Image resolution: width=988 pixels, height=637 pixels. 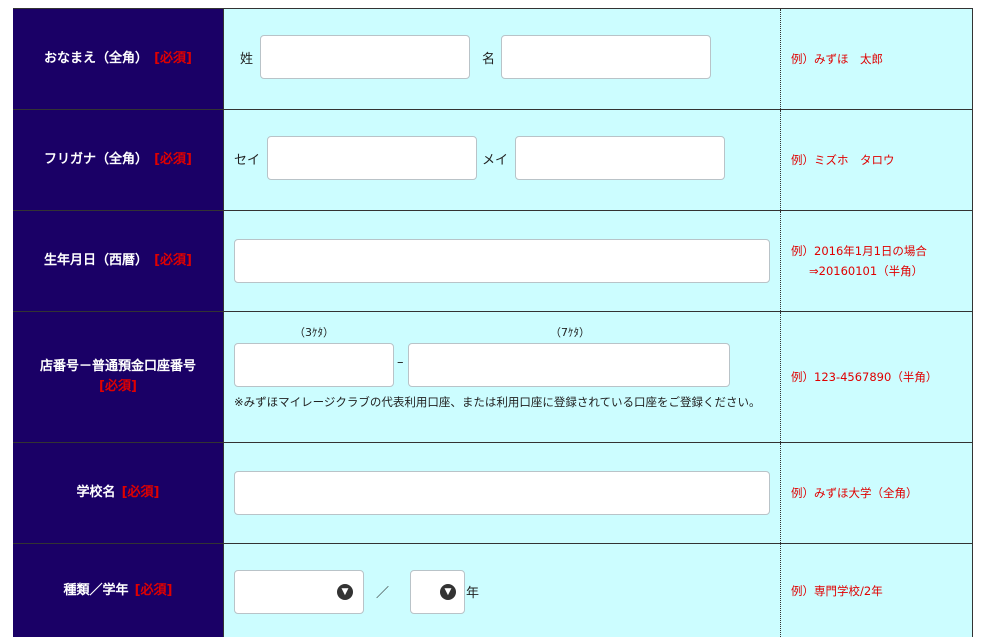 I want to click on label-cell: 生年月日（西暦） [必須], so click(x=118, y=261).